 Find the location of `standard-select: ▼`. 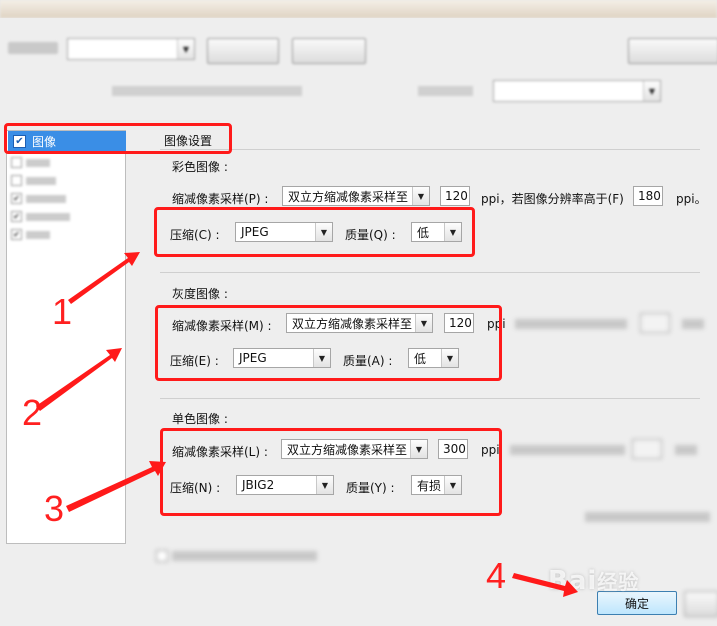

standard-select: ▼ is located at coordinates (577, 91).